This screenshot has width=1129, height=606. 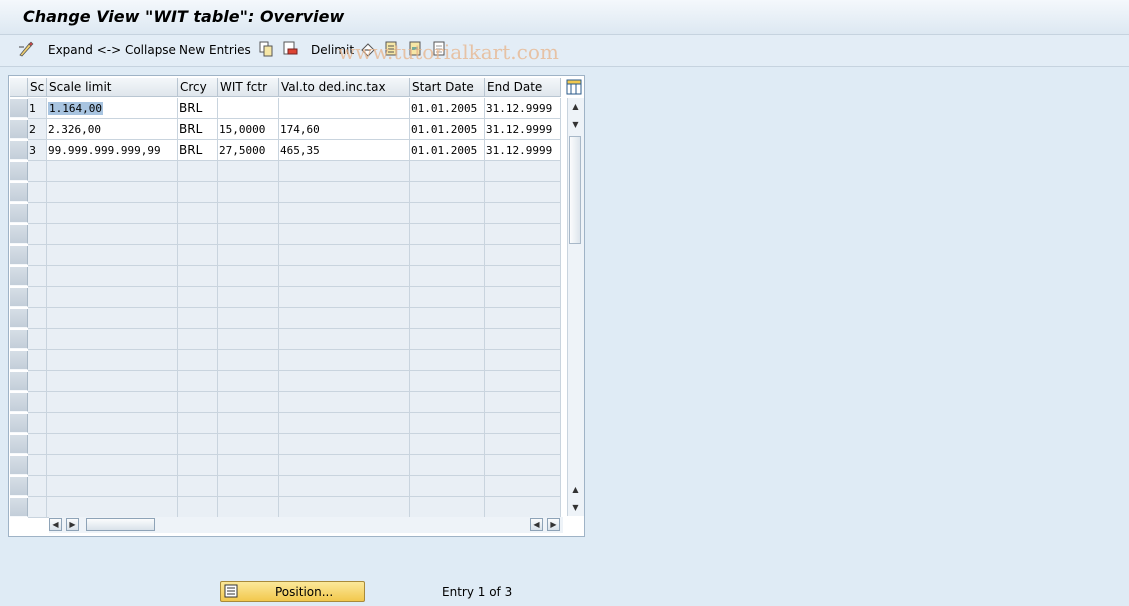 I want to click on cell-wit-fctr: 15,0000, so click(x=248, y=129).